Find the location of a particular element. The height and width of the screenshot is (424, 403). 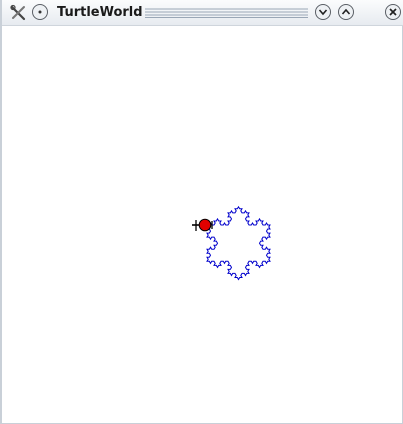

title-bar: TurtleWorld is located at coordinates (202, 13).